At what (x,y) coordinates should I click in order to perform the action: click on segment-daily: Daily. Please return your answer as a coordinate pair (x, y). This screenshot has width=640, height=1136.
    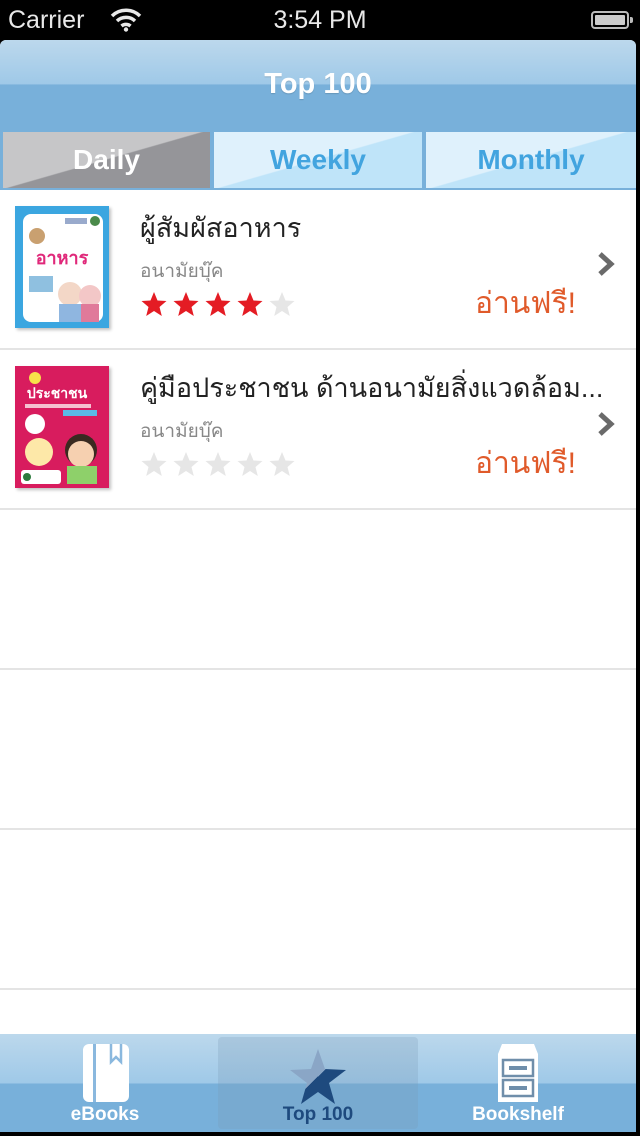
    Looking at the image, I should click on (106, 160).